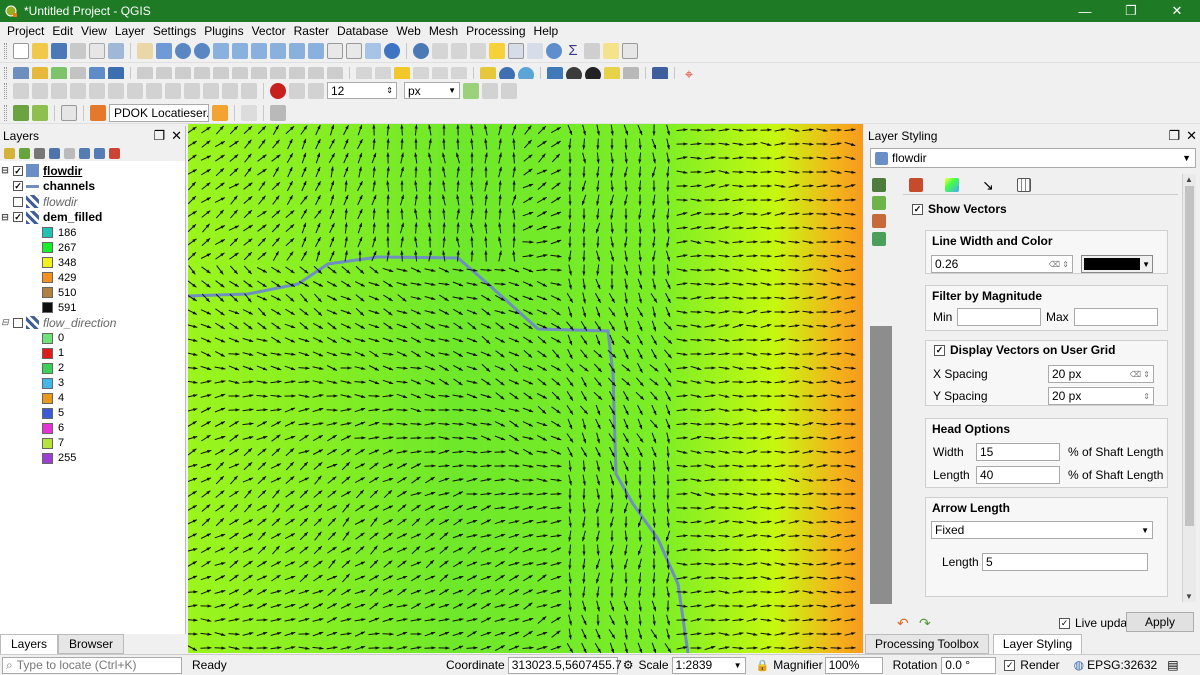  I want to click on select-by-value-icon, so click(478, 50).